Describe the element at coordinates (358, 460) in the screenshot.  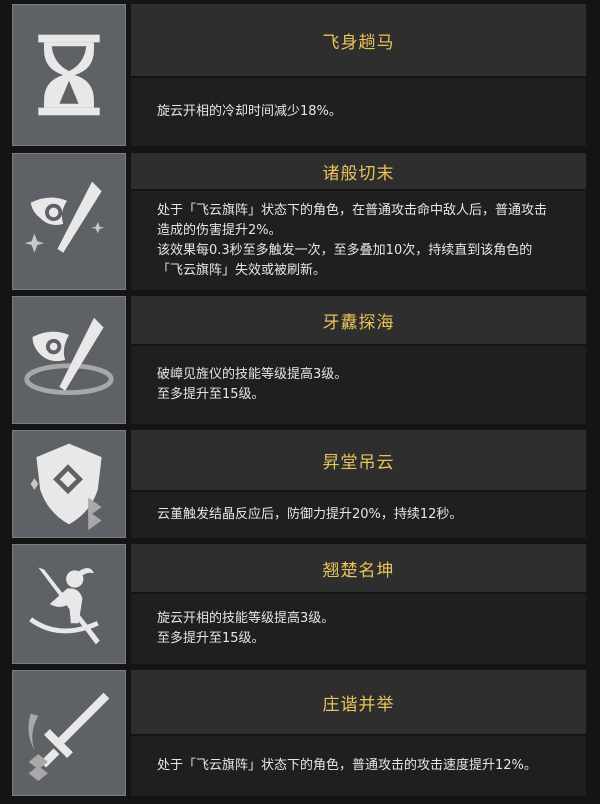
I see `talent-title: 昇堂吊云` at that location.